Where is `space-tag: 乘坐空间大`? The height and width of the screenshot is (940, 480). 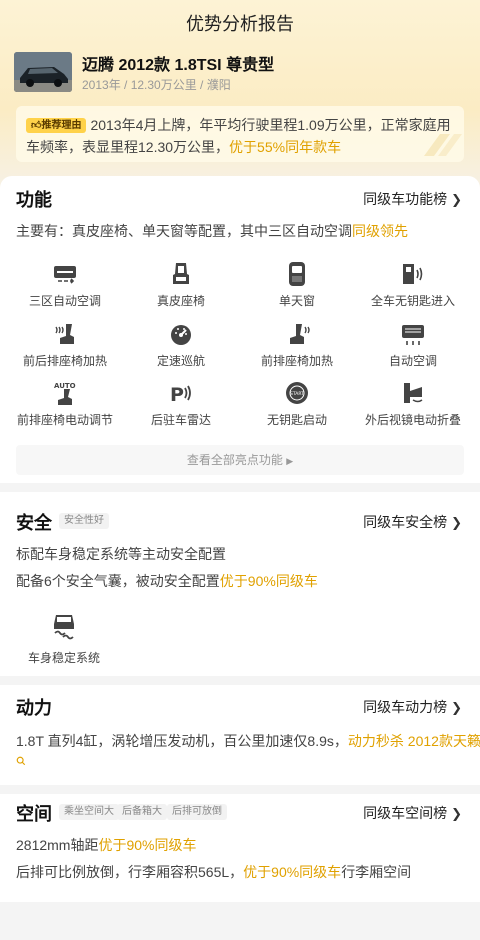 space-tag: 乘坐空间大 is located at coordinates (89, 812).